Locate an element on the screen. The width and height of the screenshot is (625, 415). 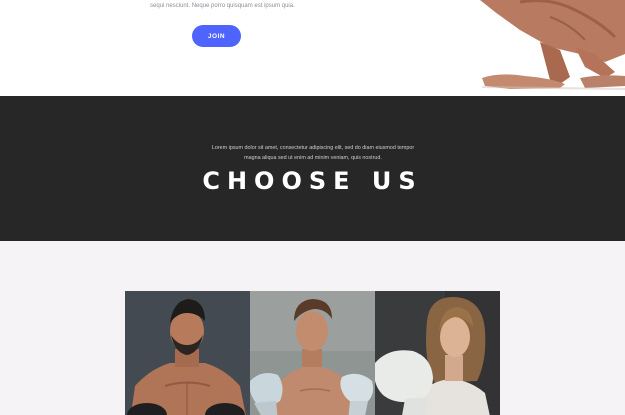
bearded-boxer-photo is located at coordinates (187, 353).